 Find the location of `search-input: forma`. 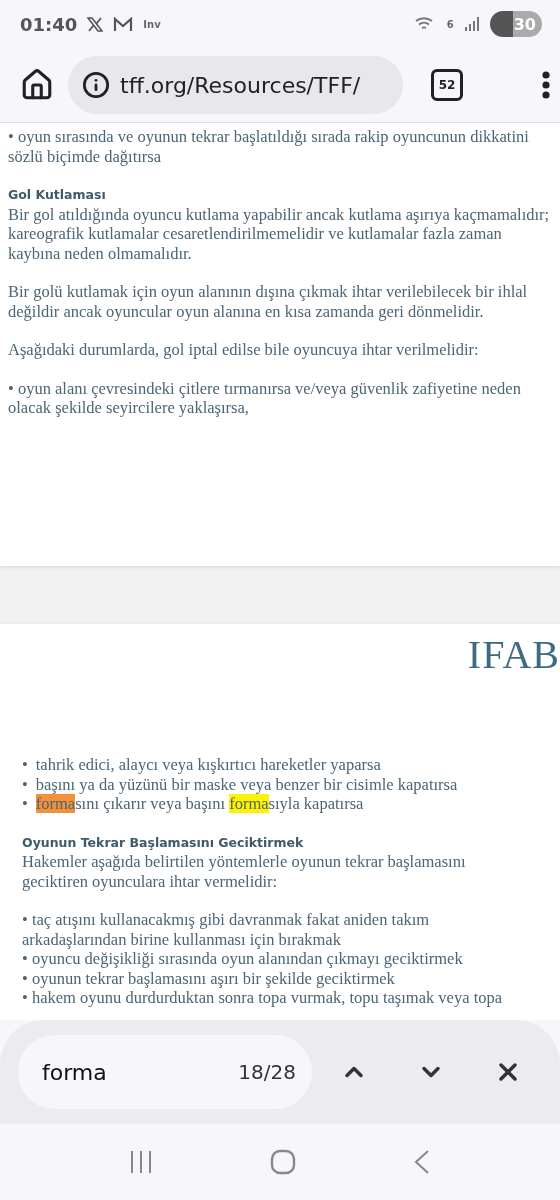

search-input: forma is located at coordinates (139, 1072).